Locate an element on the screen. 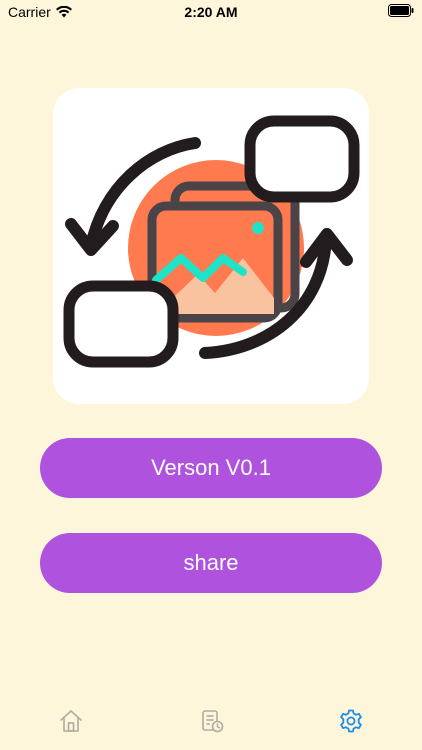  tab-bar is located at coordinates (211, 725).